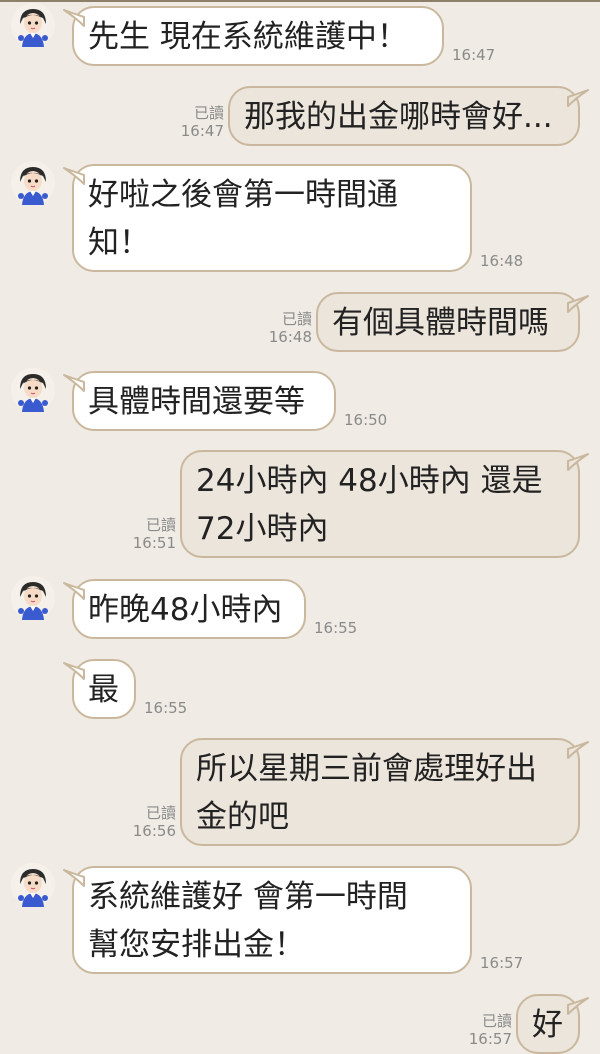 Image resolution: width=600 pixels, height=1054 pixels. Describe the element at coordinates (272, 920) in the screenshot. I see `incoming-message-bubble: 系統維護好 會第一時間 幫您安排出金！` at that location.